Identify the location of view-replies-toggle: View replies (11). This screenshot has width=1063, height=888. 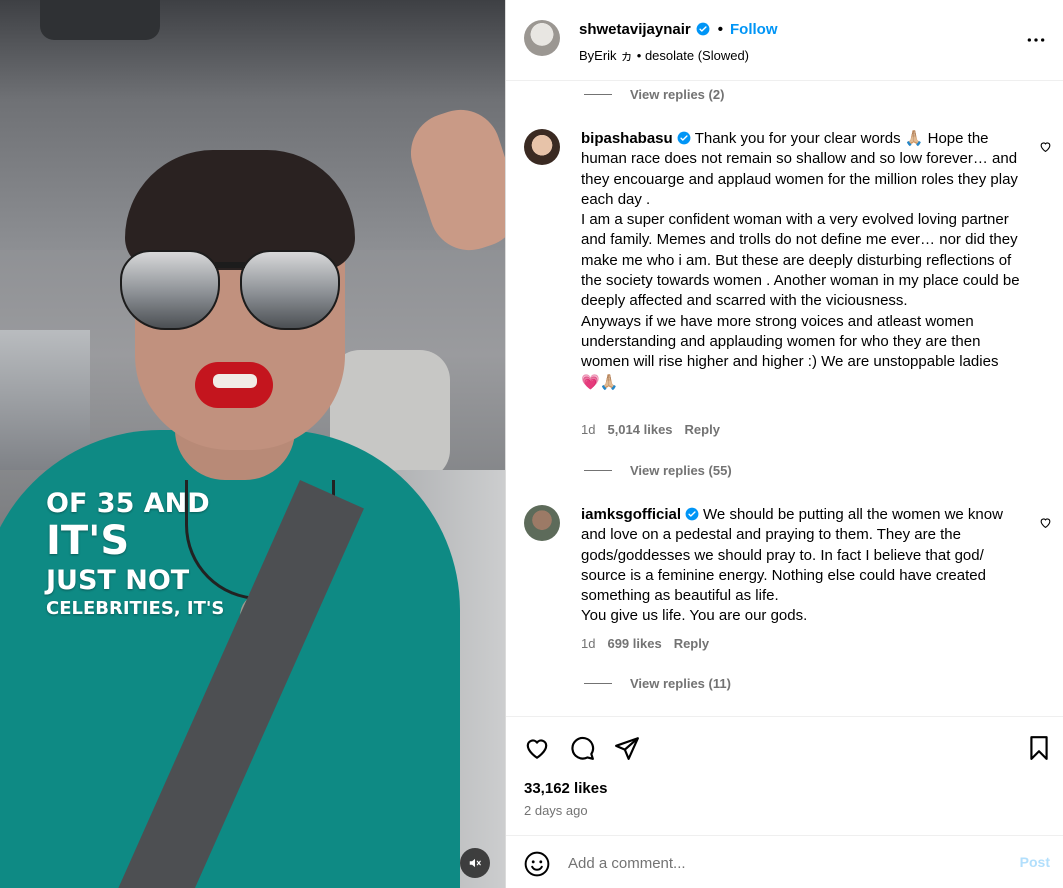
(657, 683).